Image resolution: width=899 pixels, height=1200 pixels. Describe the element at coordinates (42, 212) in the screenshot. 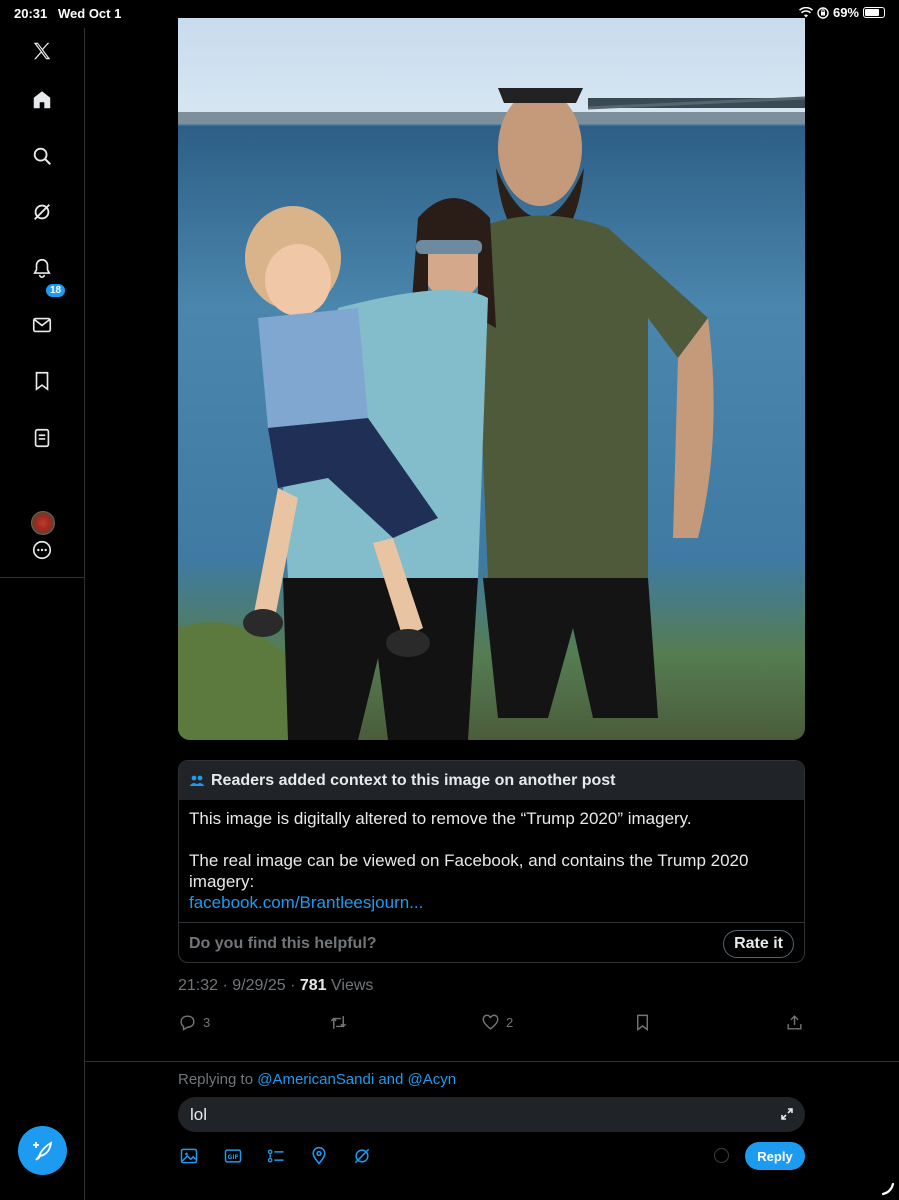

I see `grok-icon` at that location.